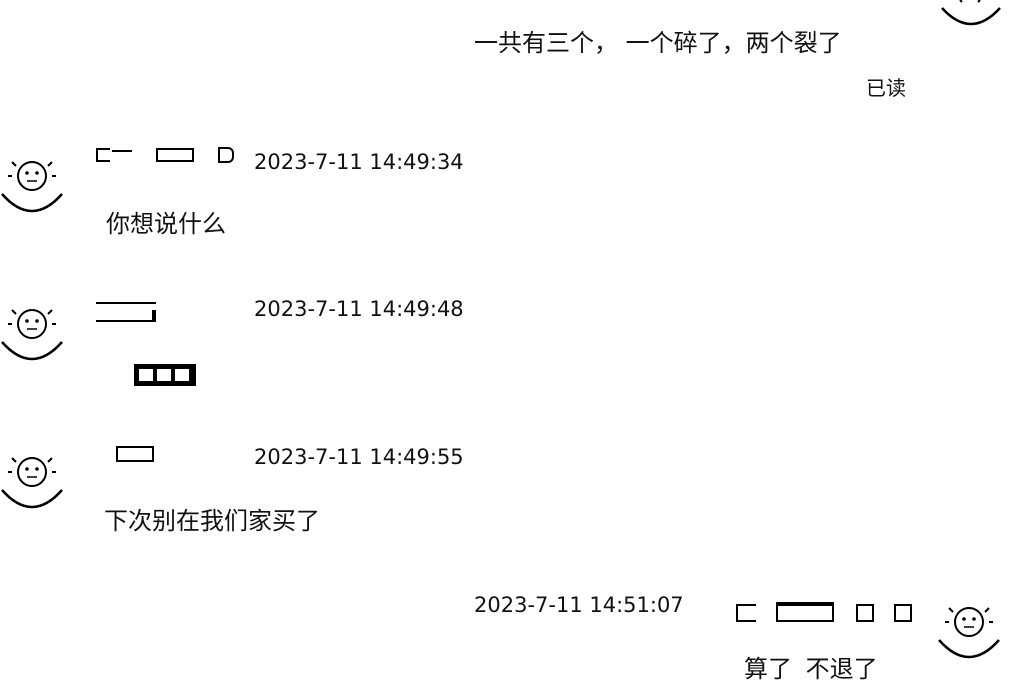 Image resolution: width=1024 pixels, height=698 pixels. What do you see at coordinates (165, 375) in the screenshot?
I see `message-content-redacted` at bounding box center [165, 375].